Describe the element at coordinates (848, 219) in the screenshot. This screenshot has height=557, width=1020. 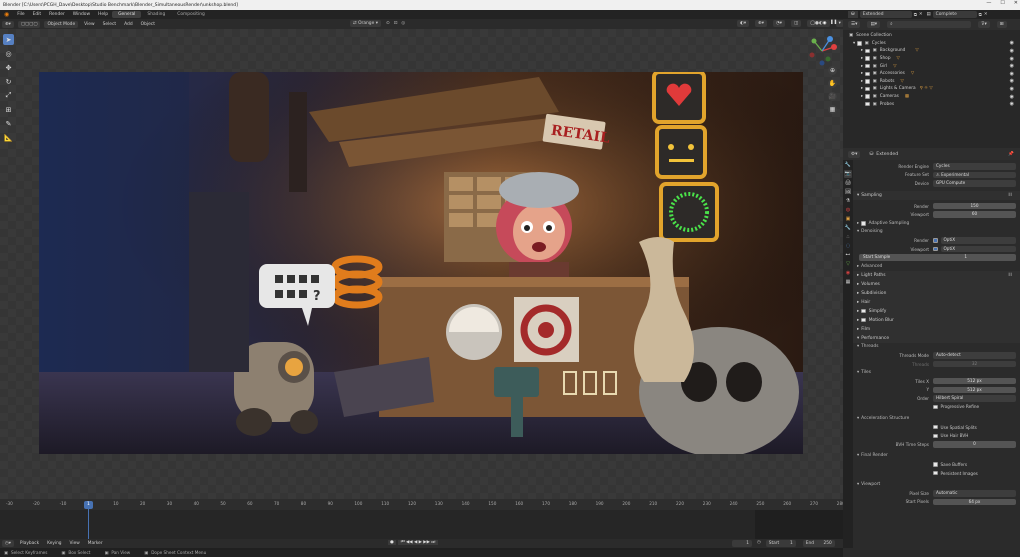
I see `object-tab-icon: ▣` at that location.